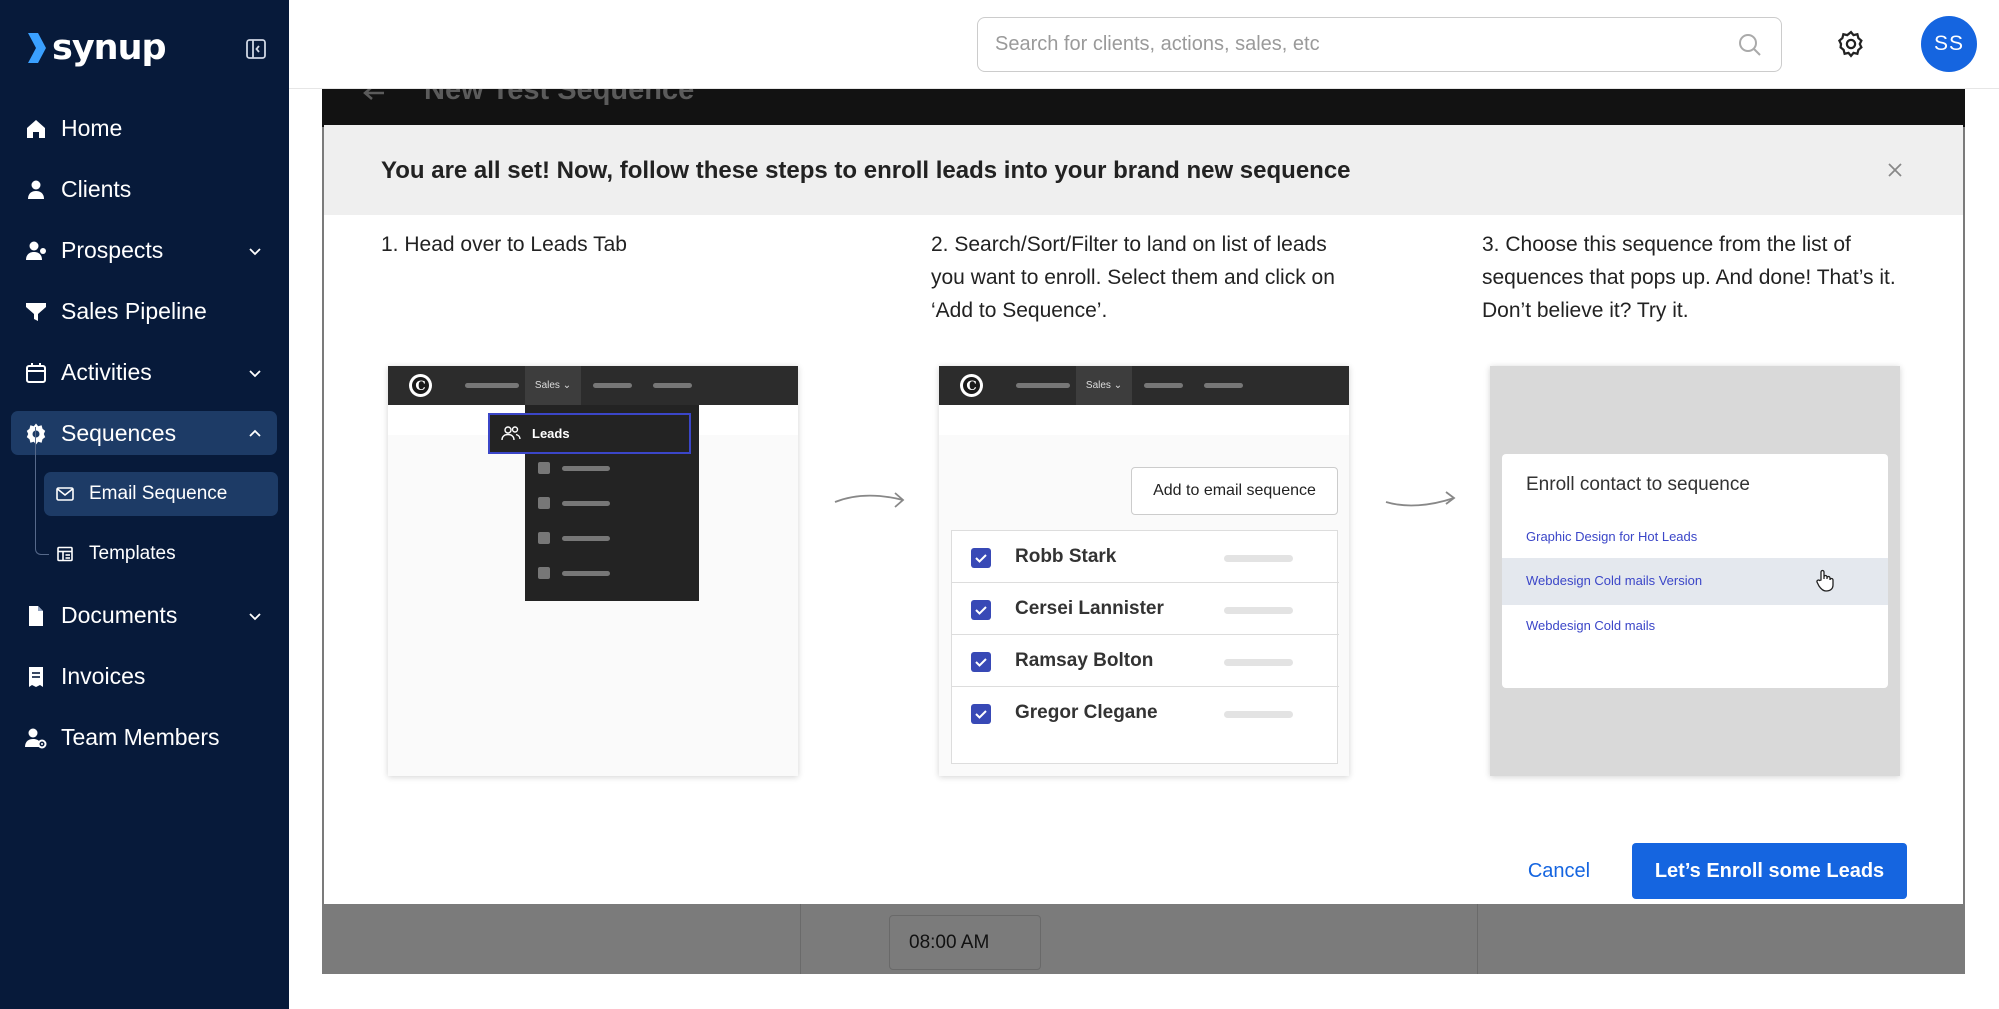  What do you see at coordinates (65, 554) in the screenshot?
I see `template-icon` at bounding box center [65, 554].